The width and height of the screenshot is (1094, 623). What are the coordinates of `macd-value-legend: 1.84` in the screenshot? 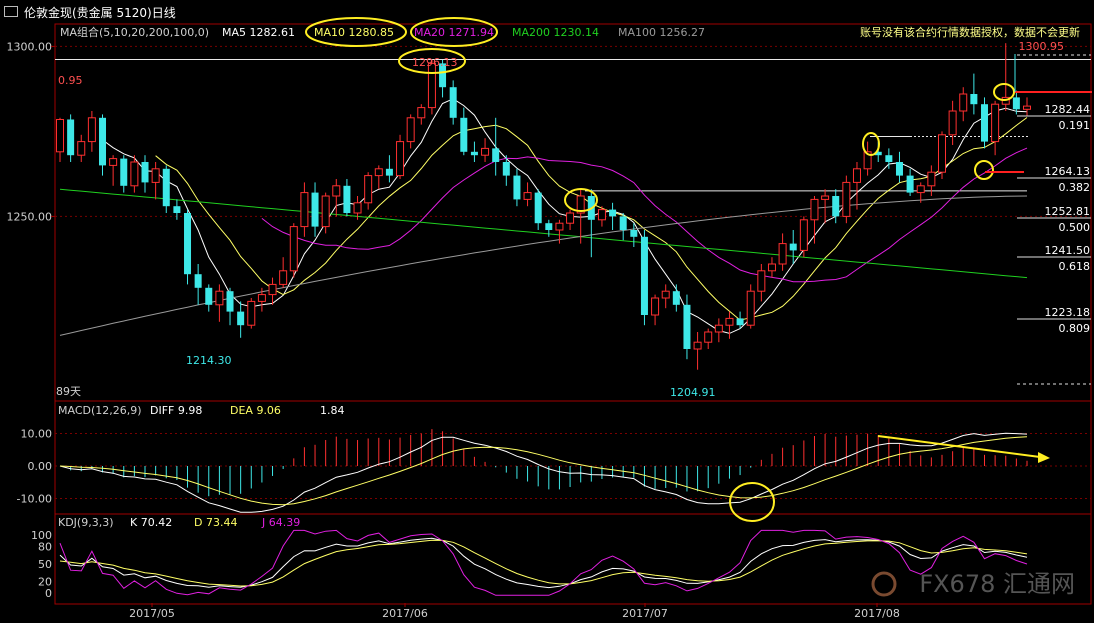 It's located at (332, 410).